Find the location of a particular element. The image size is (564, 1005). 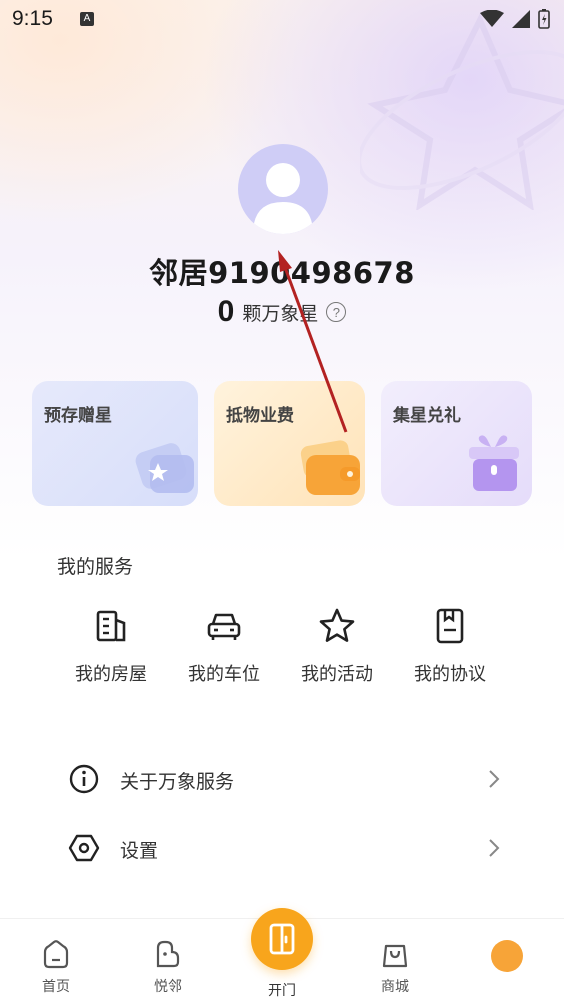

service-label: 我的房屋 is located at coordinates (111, 674).